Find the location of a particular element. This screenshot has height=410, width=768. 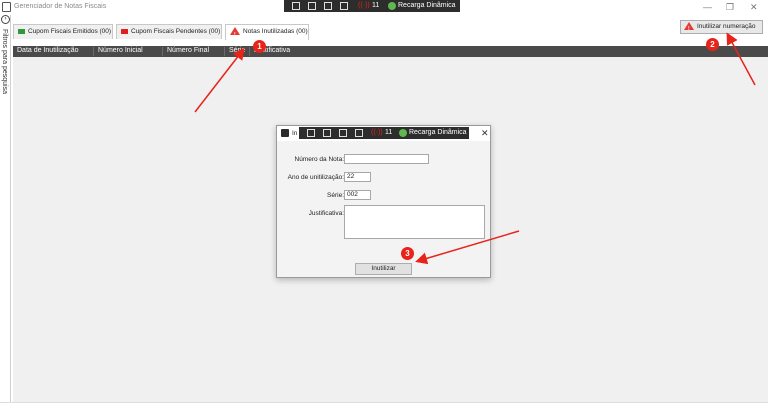

arrow-to-tab is located at coordinates (219, 80).